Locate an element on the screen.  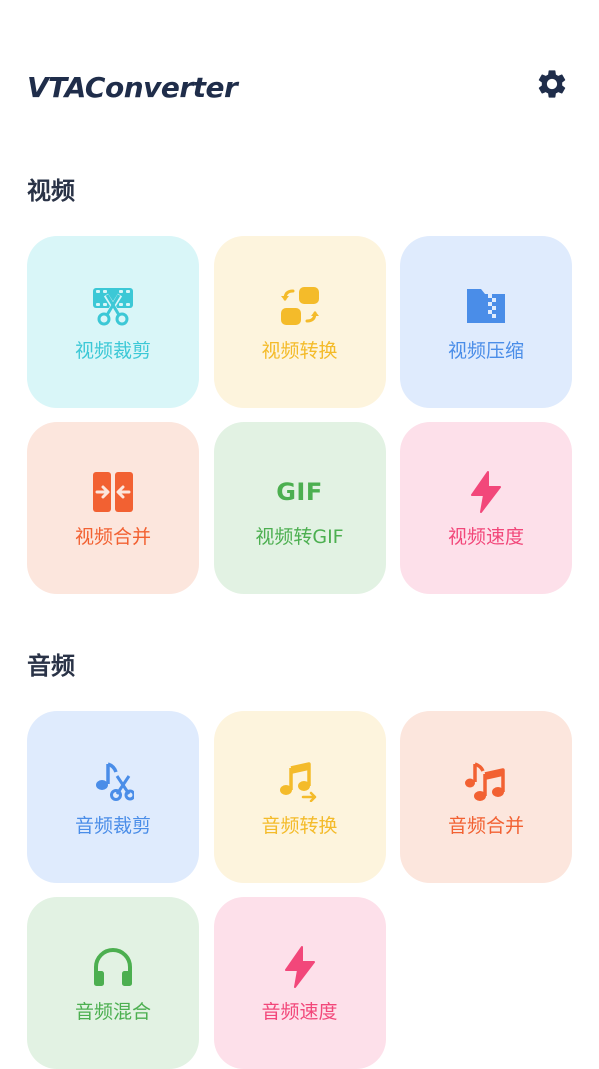
tile-label: 音频转换 is located at coordinates (299, 826).